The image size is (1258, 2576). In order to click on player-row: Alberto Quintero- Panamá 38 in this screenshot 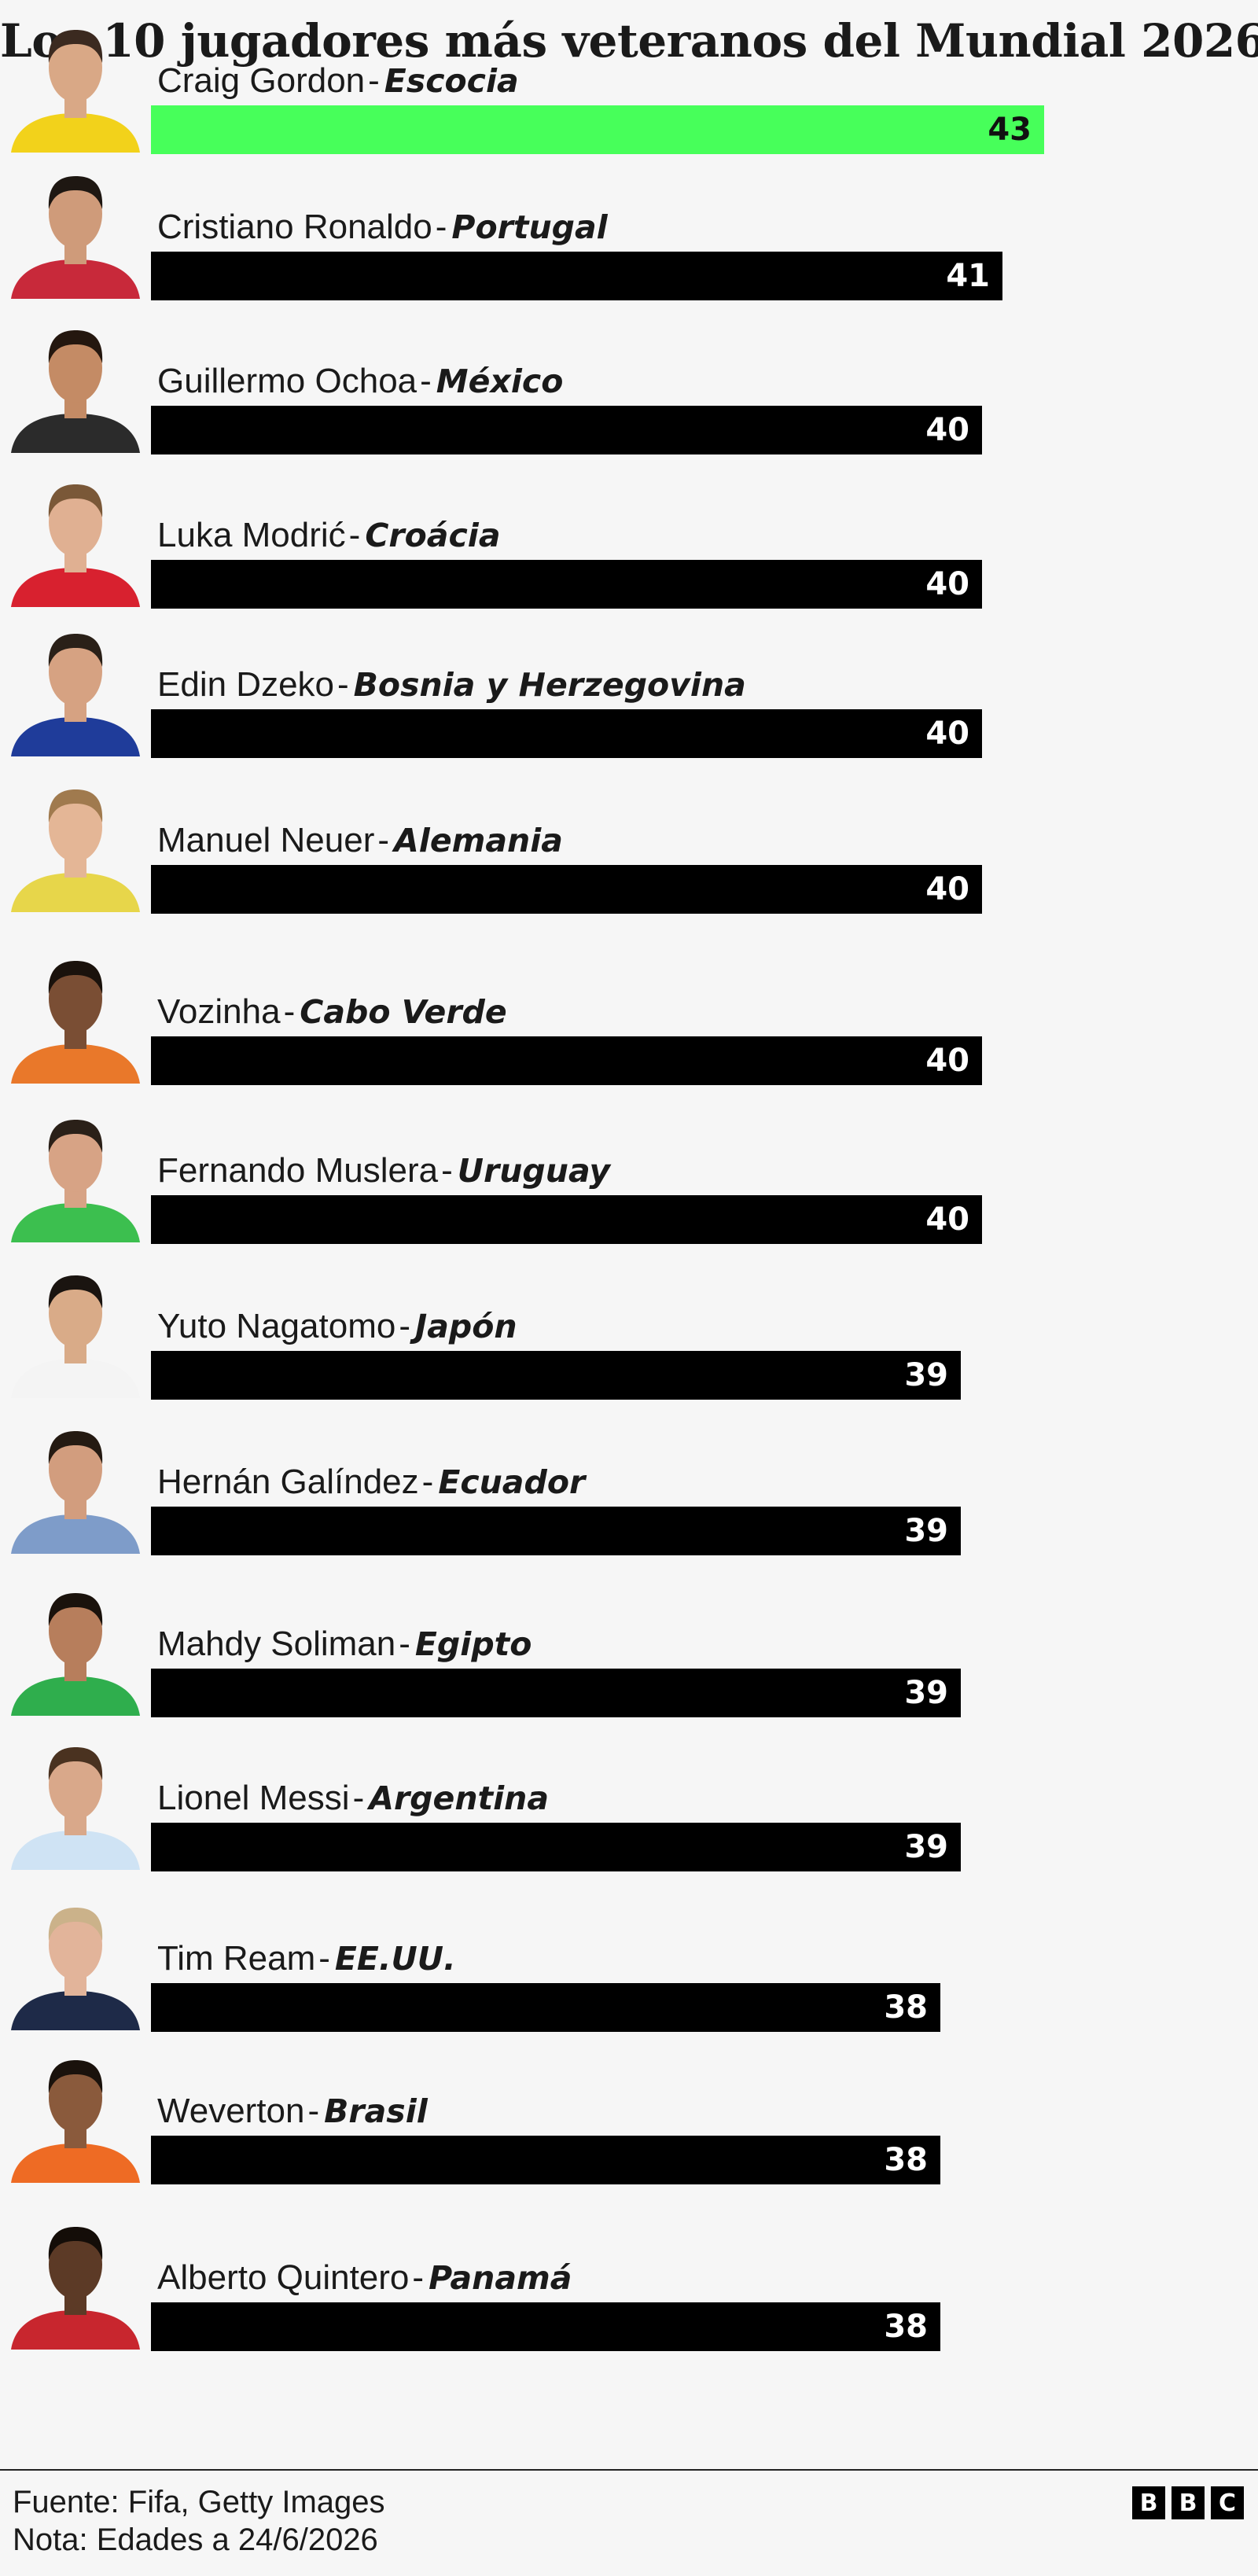, I will do `click(629, 2279)`.